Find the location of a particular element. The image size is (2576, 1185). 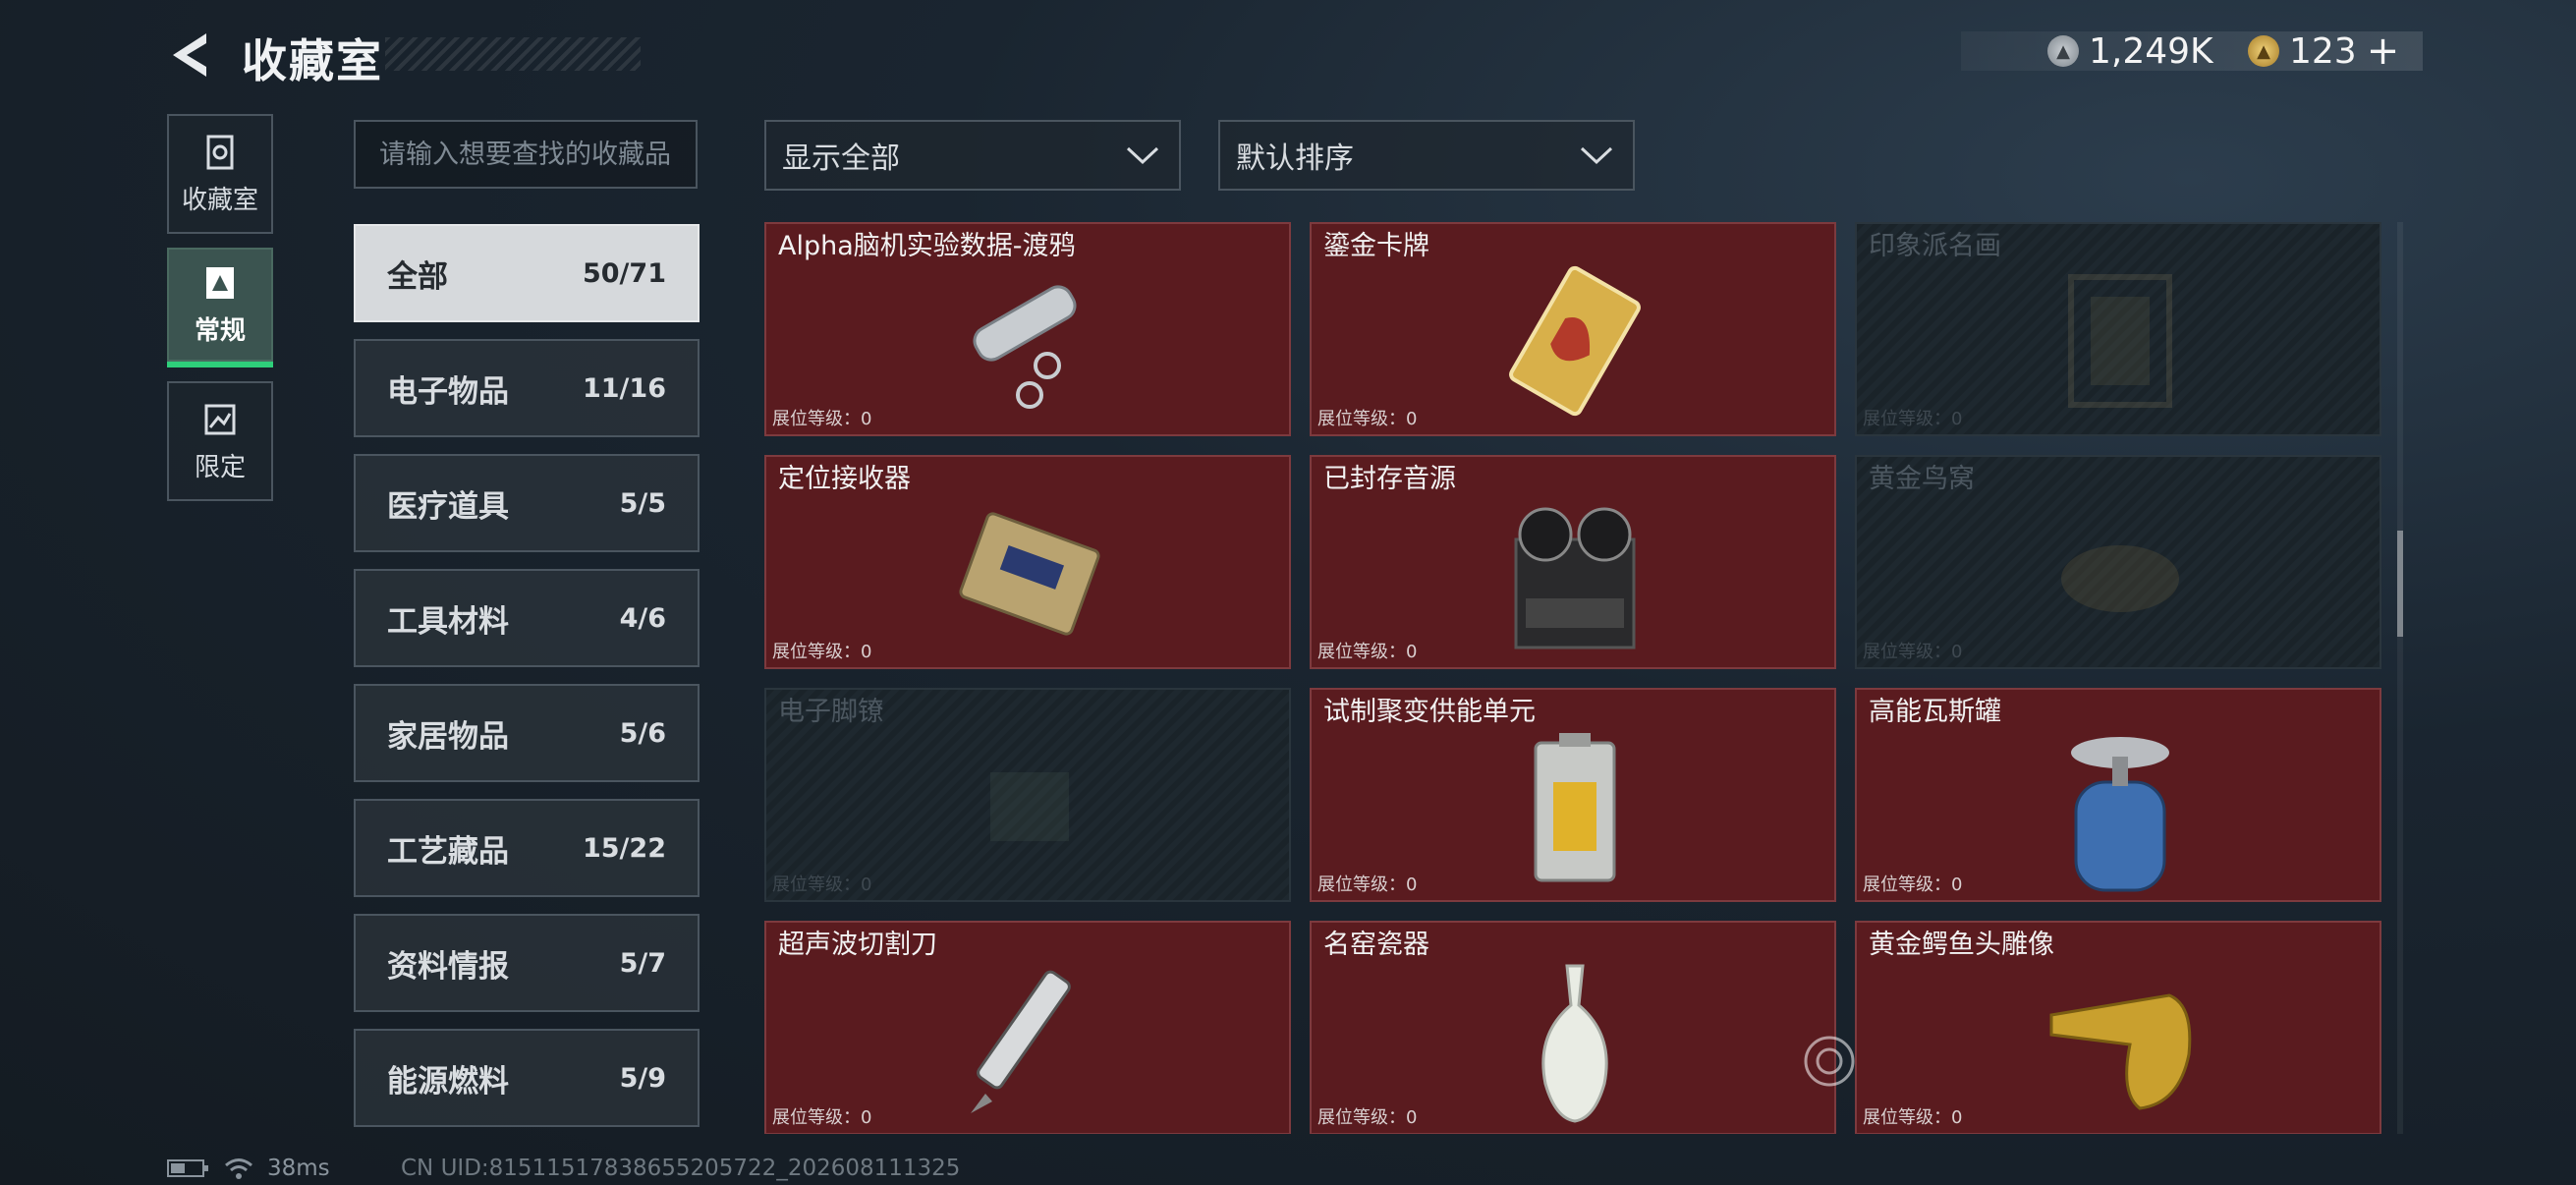

data-drive-icon is located at coordinates (1025, 347).